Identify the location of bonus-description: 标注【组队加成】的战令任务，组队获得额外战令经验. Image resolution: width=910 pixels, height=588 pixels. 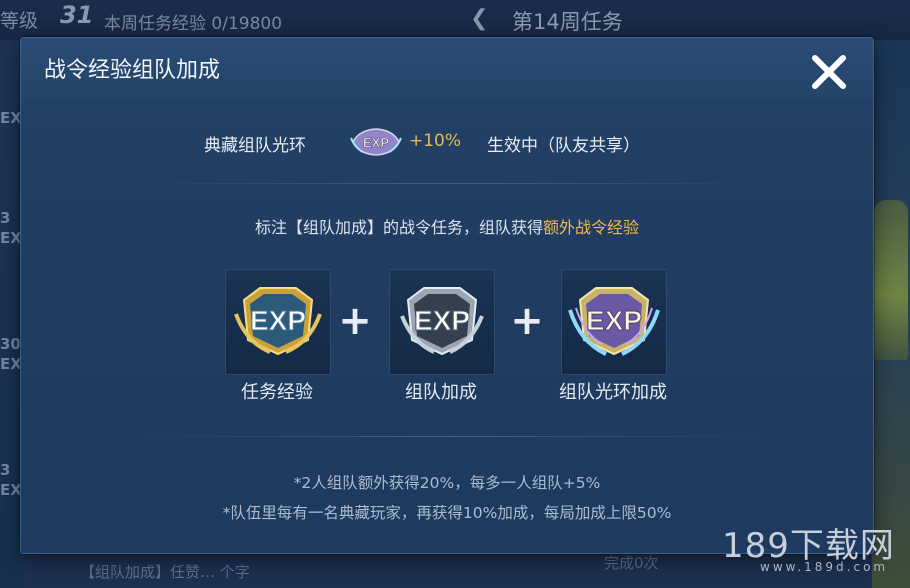
(447, 226).